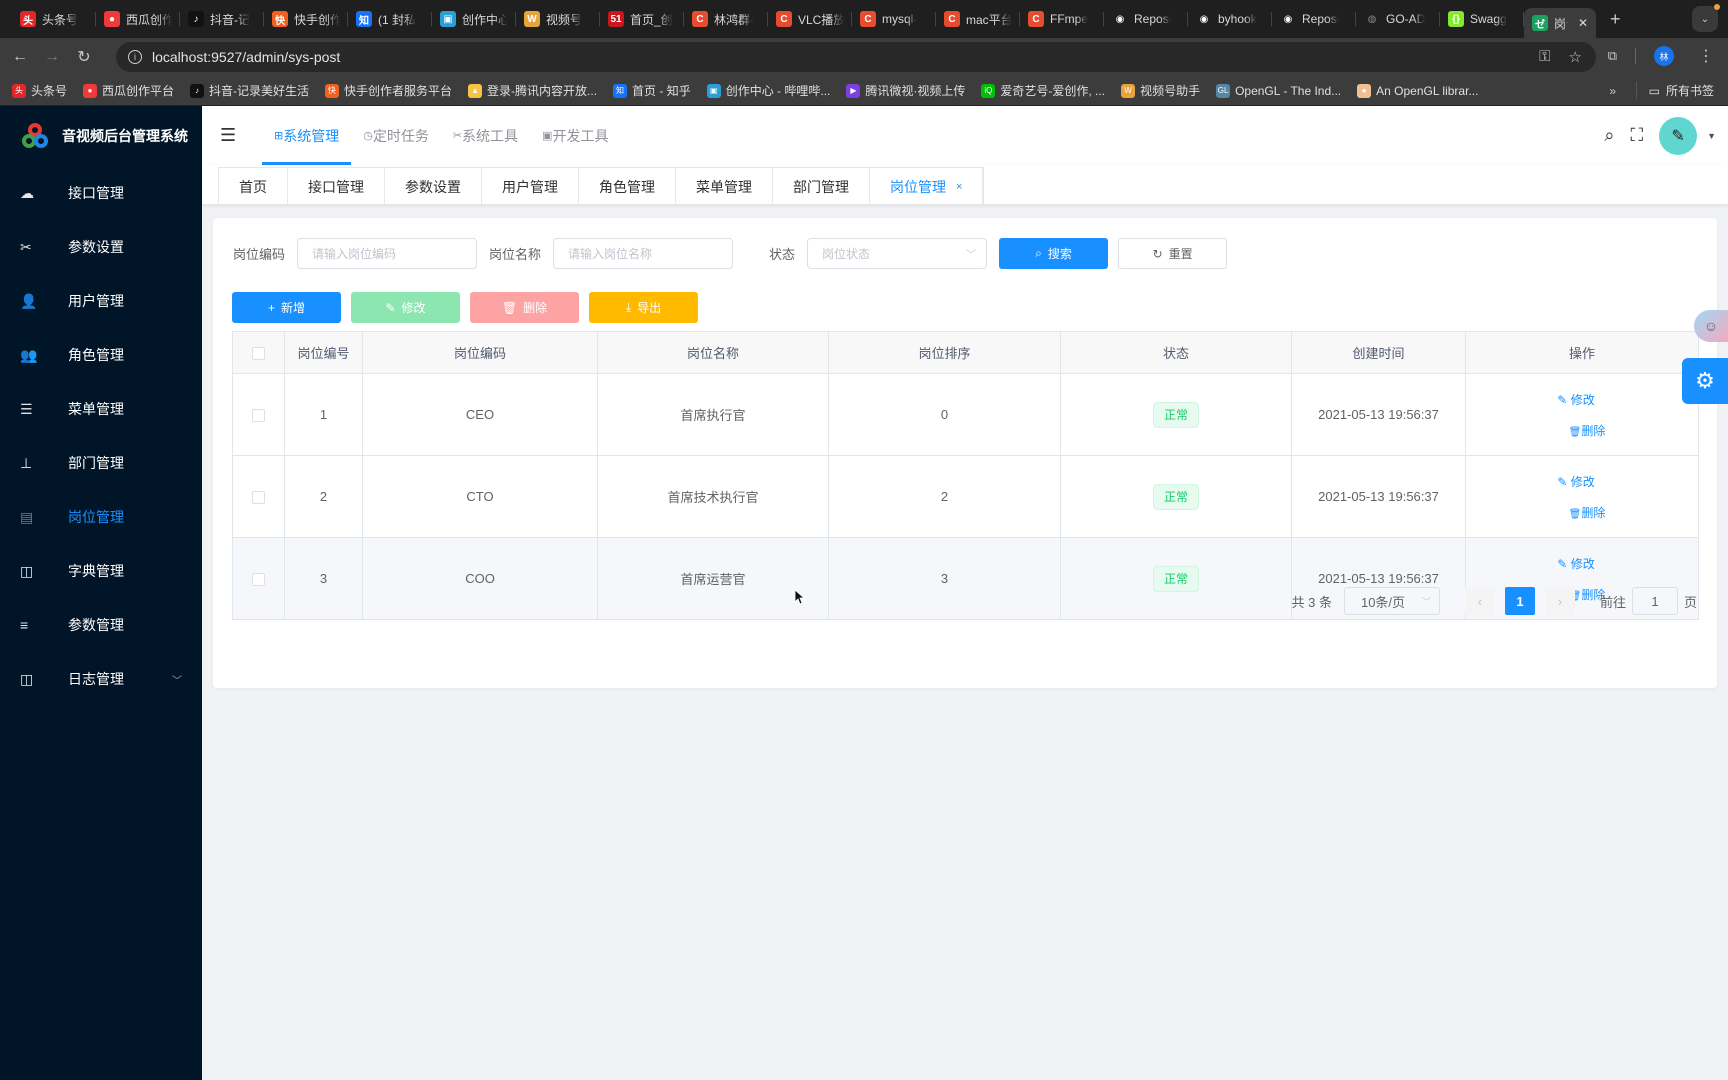 The image size is (1728, 1080). Describe the element at coordinates (1609, 135) in the screenshot. I see `search-icon: ⌕` at that location.